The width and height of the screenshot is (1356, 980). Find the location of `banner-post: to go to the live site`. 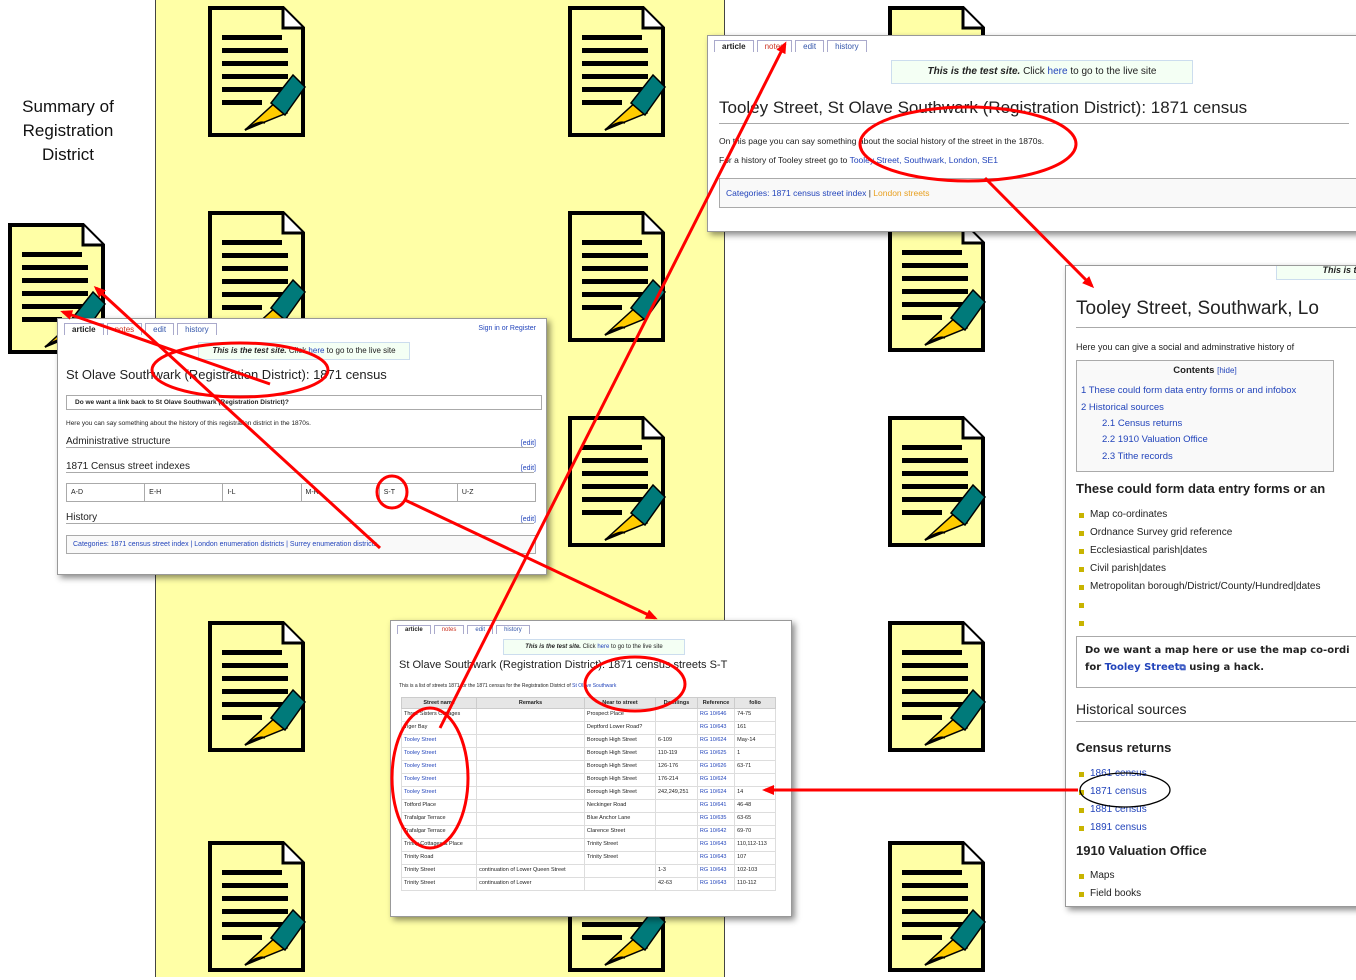

banner-post: to go to the live site is located at coordinates (1112, 71).